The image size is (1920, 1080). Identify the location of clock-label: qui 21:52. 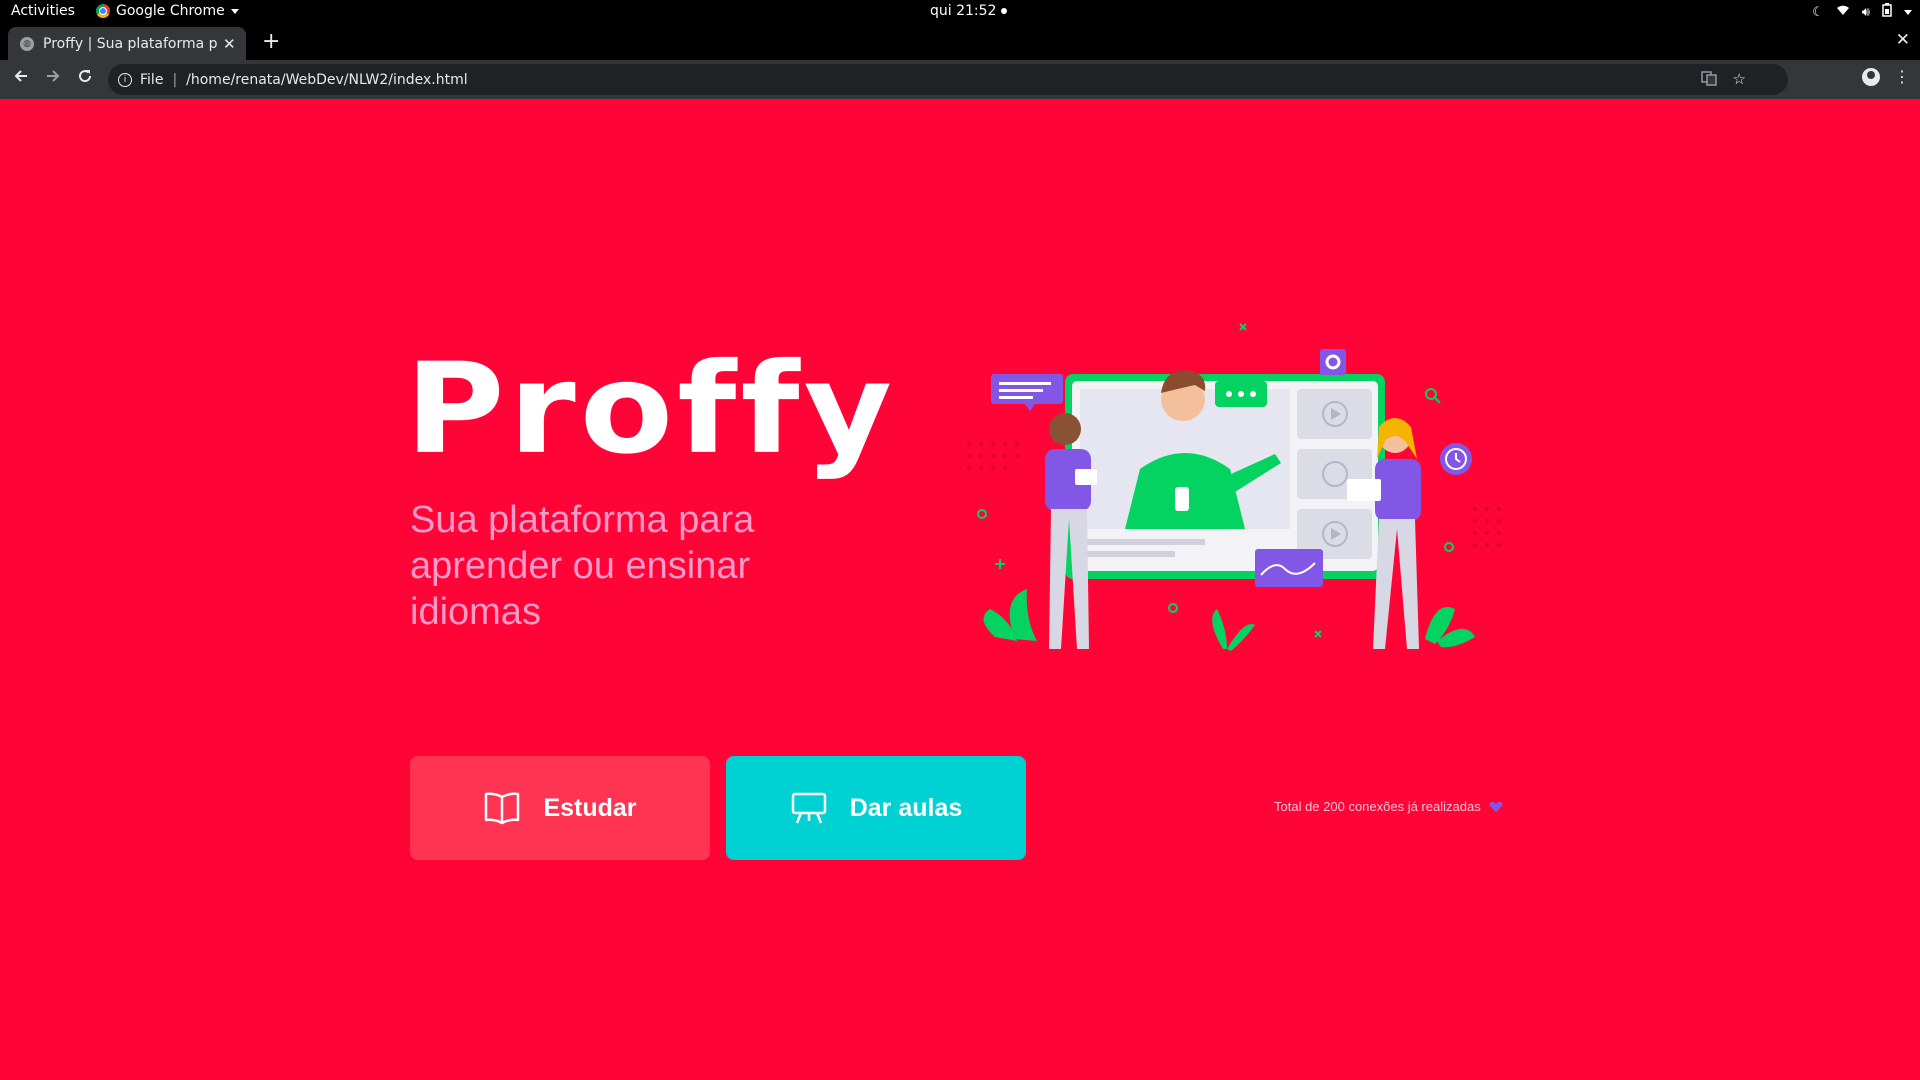
(963, 11).